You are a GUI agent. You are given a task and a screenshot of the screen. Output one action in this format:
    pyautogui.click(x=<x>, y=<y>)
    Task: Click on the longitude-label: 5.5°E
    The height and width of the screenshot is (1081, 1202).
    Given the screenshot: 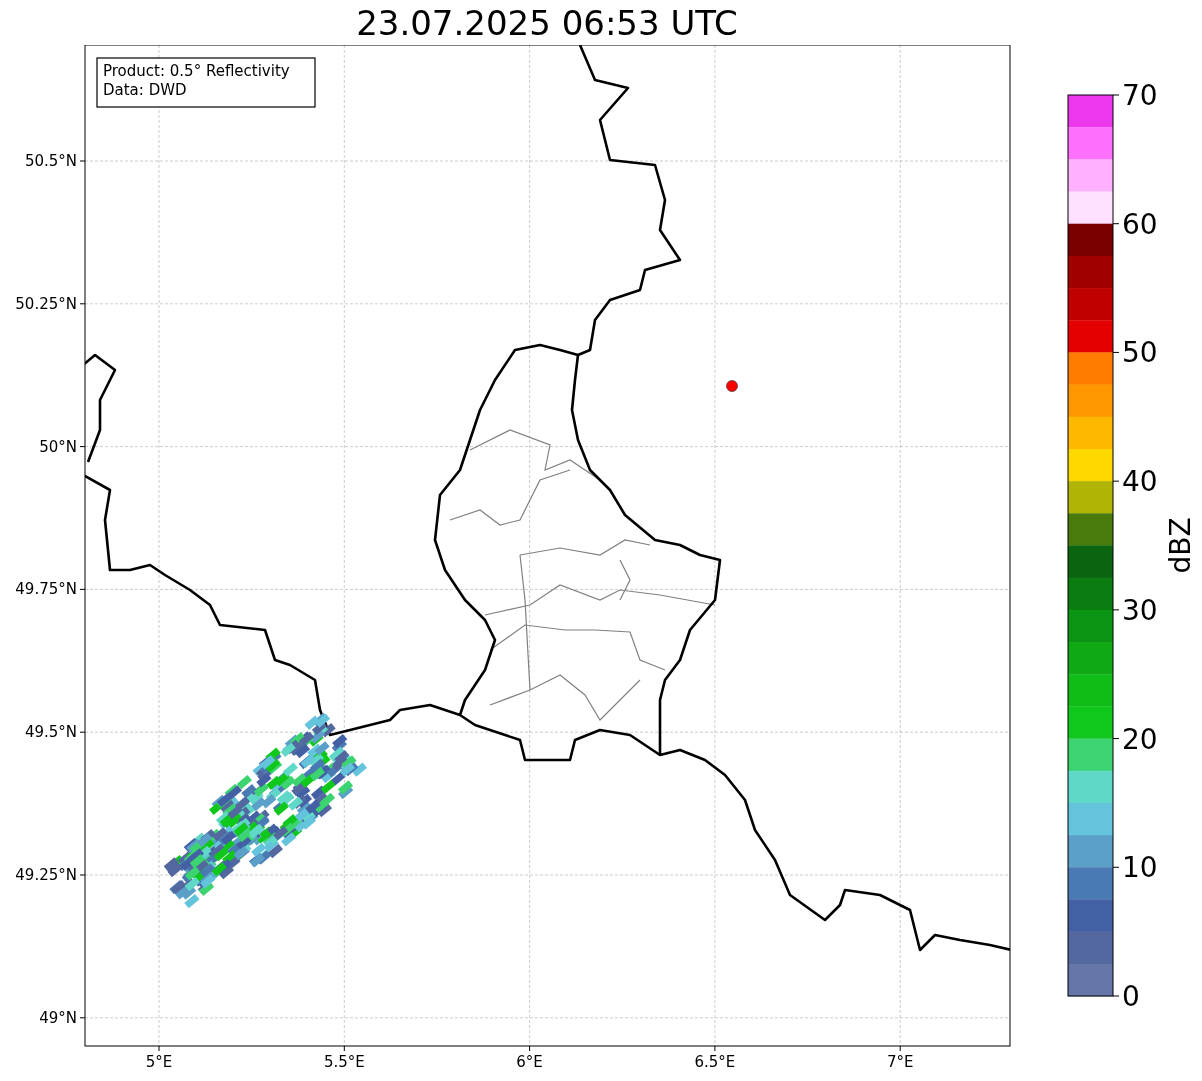 What is the action you would take?
    pyautogui.click(x=344, y=1062)
    